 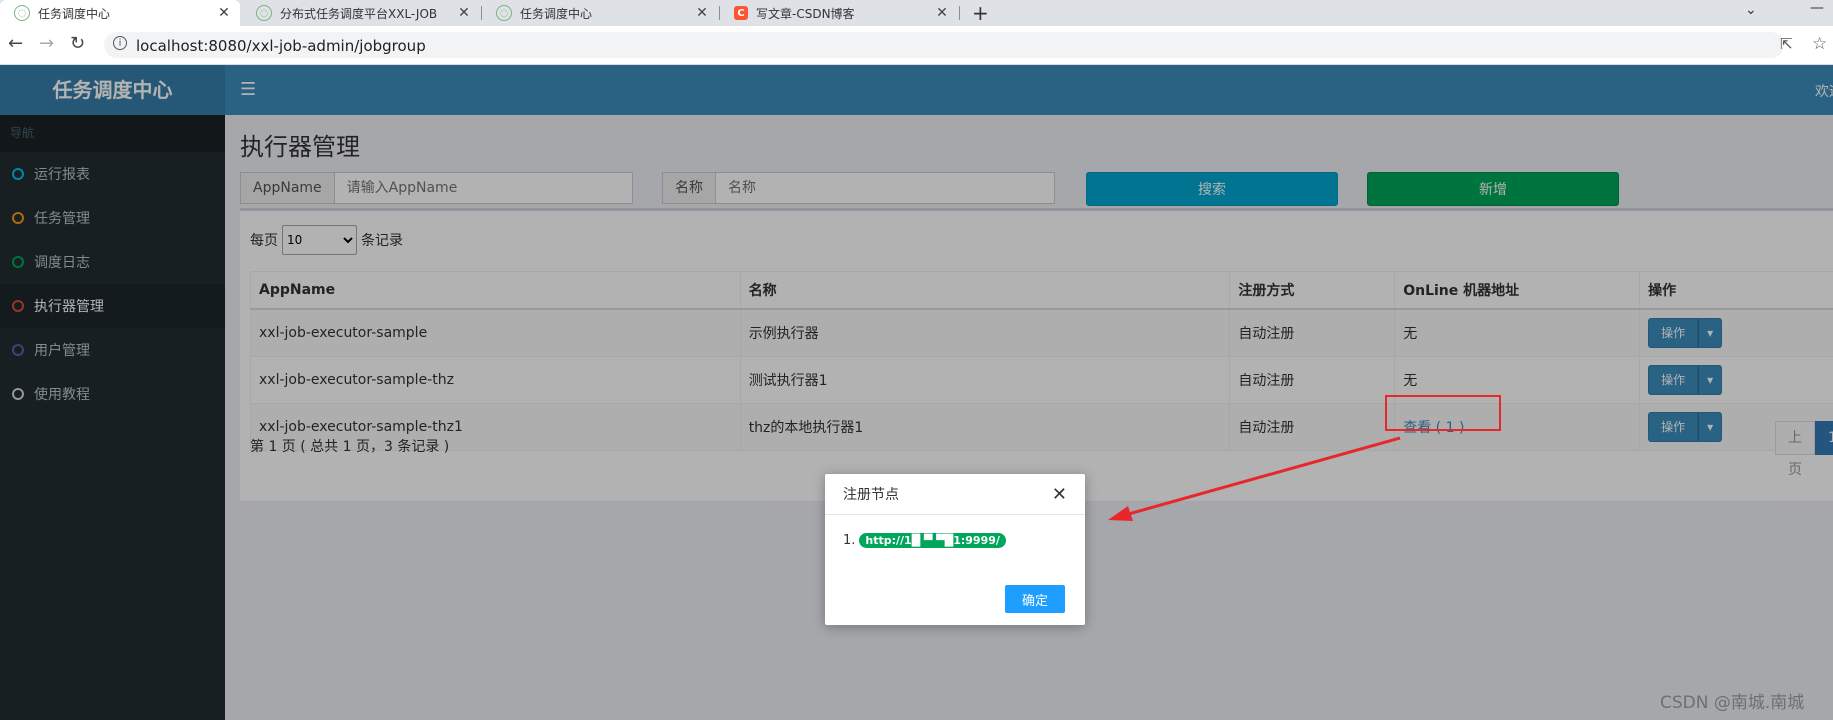 I want to click on registered-nodes-dialog: 注册节点 ✕ 1. http://1█ ▀ ▀█1:9999/ 确定, so click(x=955, y=549).